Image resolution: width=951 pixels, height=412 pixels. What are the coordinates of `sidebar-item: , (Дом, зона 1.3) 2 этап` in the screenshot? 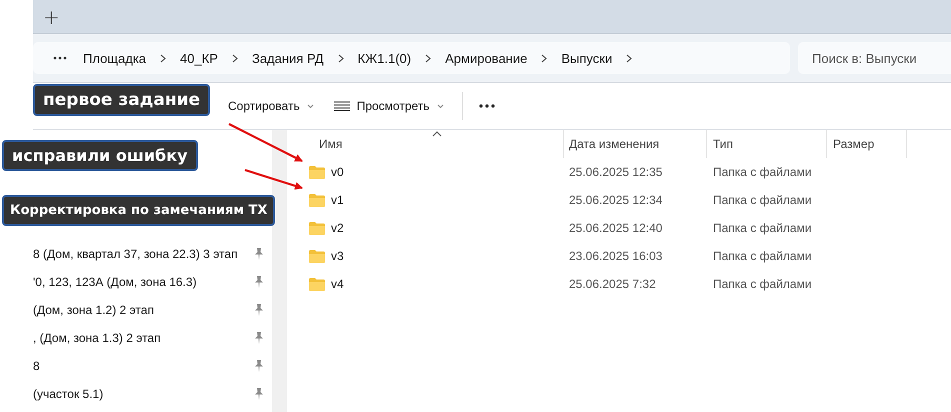 It's located at (97, 338).